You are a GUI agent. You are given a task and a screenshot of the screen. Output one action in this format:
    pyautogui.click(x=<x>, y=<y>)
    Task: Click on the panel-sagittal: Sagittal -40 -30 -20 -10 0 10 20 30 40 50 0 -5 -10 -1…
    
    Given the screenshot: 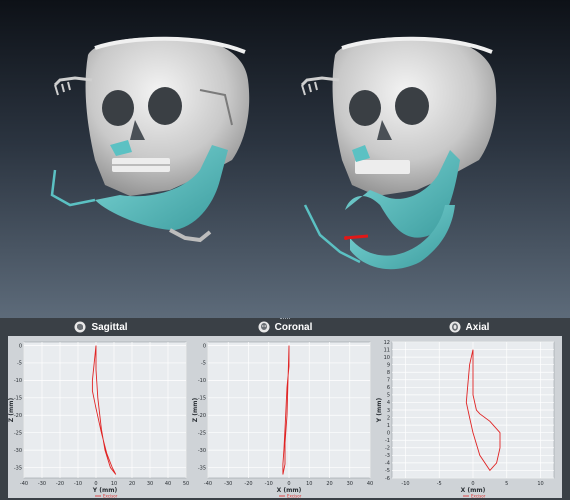 What is the action you would take?
    pyautogui.click(x=101, y=409)
    